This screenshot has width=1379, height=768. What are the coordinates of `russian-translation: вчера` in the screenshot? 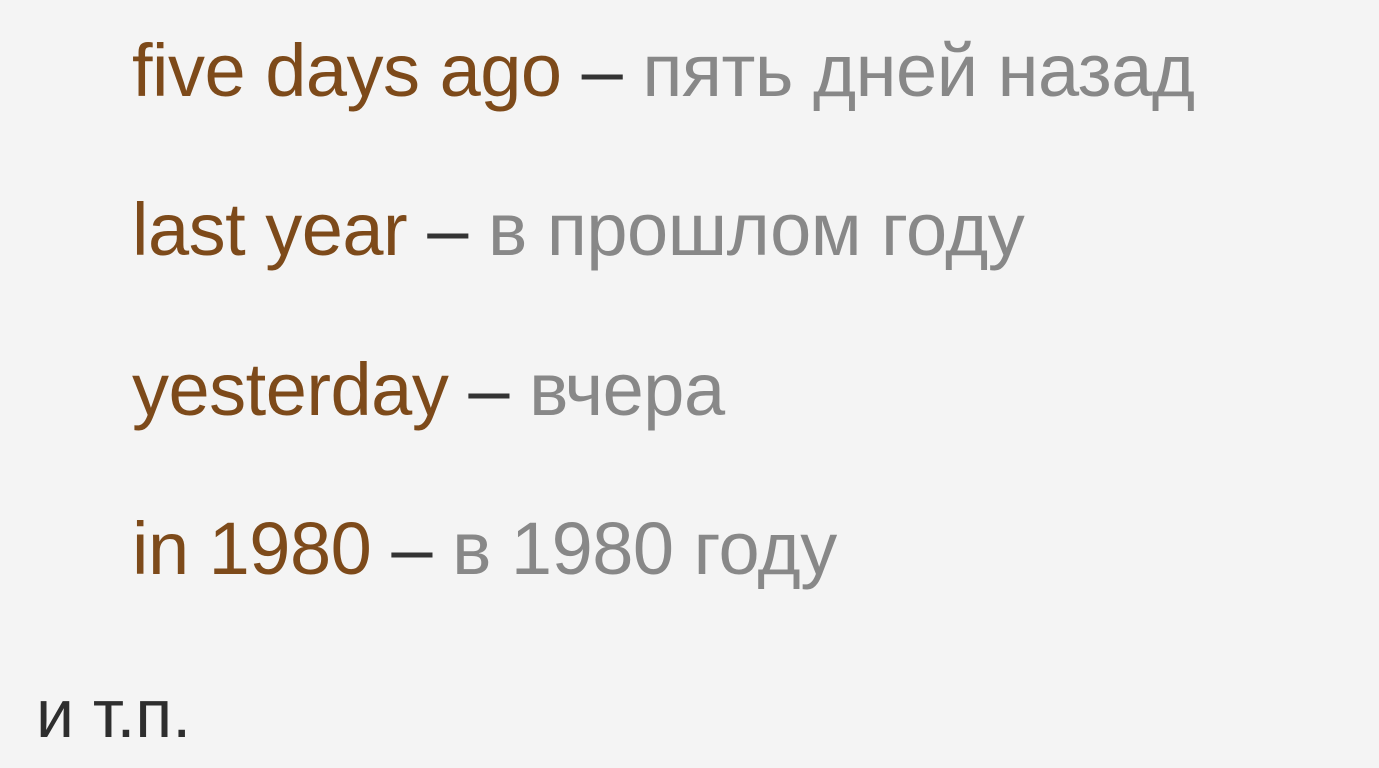 It's located at (627, 389).